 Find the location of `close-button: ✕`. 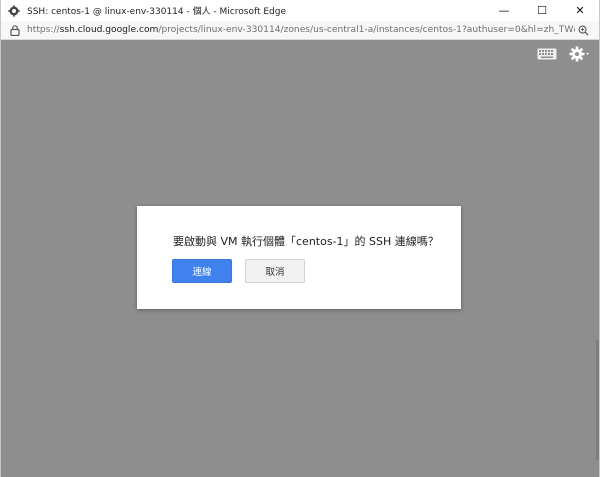

close-button: ✕ is located at coordinates (580, 10).